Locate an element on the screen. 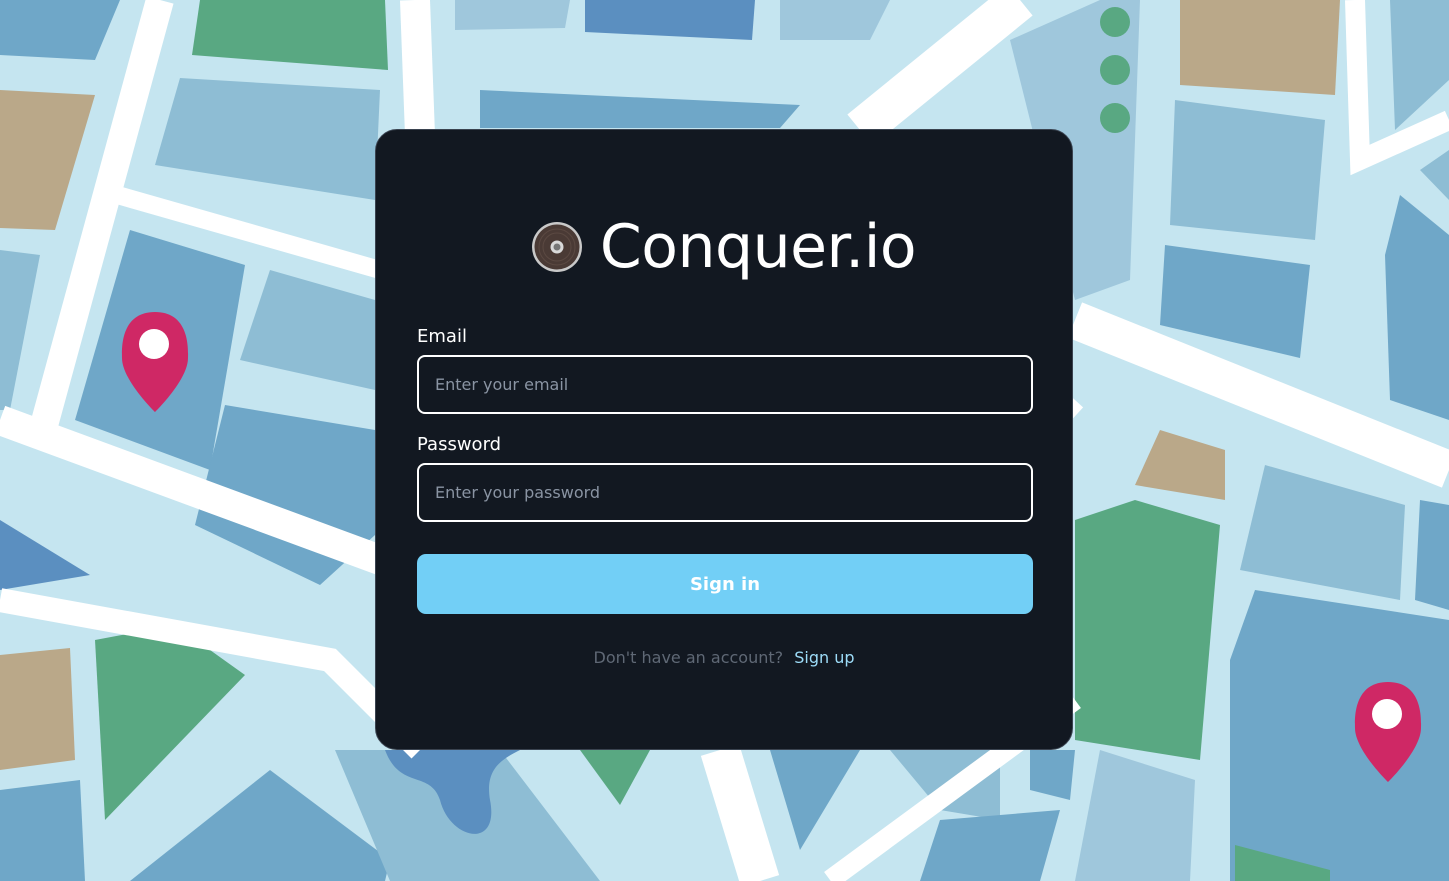  app-title: Conquer.io is located at coordinates (758, 247).